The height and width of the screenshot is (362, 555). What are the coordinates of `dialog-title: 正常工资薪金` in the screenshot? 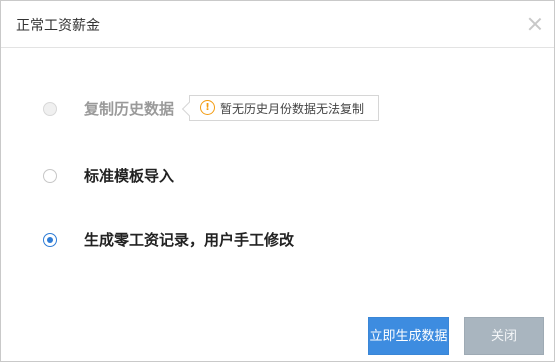 It's located at (58, 26).